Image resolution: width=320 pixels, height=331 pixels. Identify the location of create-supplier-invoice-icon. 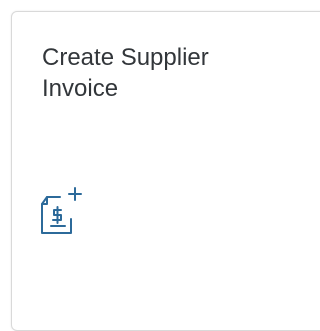
(61, 211).